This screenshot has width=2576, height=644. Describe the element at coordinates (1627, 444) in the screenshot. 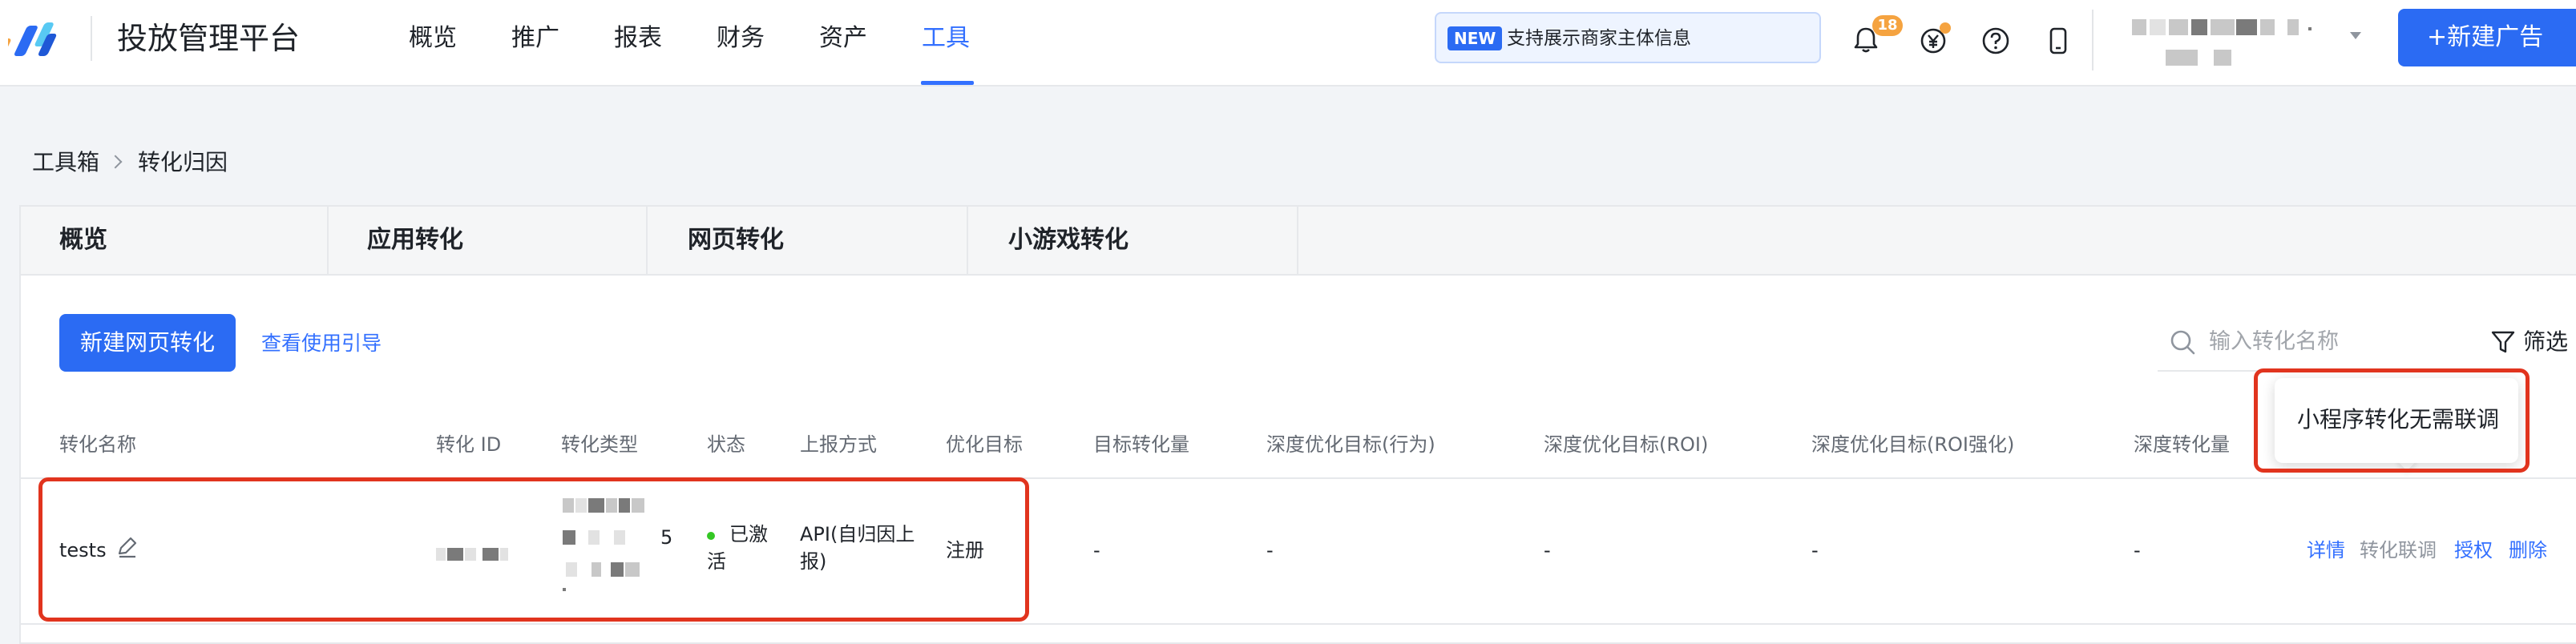

I see `col-deep-roi: 深度优化目标(ROI)` at that location.